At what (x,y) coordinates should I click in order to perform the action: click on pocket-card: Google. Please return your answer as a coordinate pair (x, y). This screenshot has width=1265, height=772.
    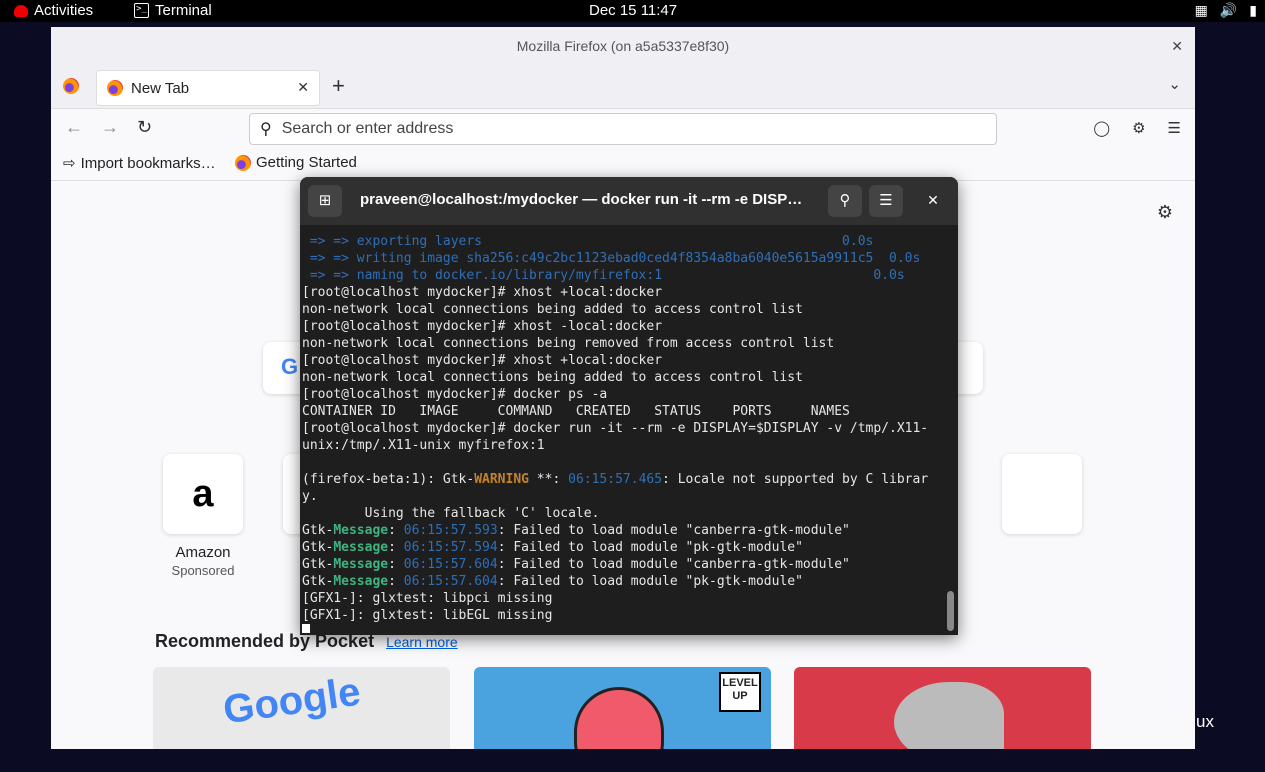
    Looking at the image, I should click on (301, 708).